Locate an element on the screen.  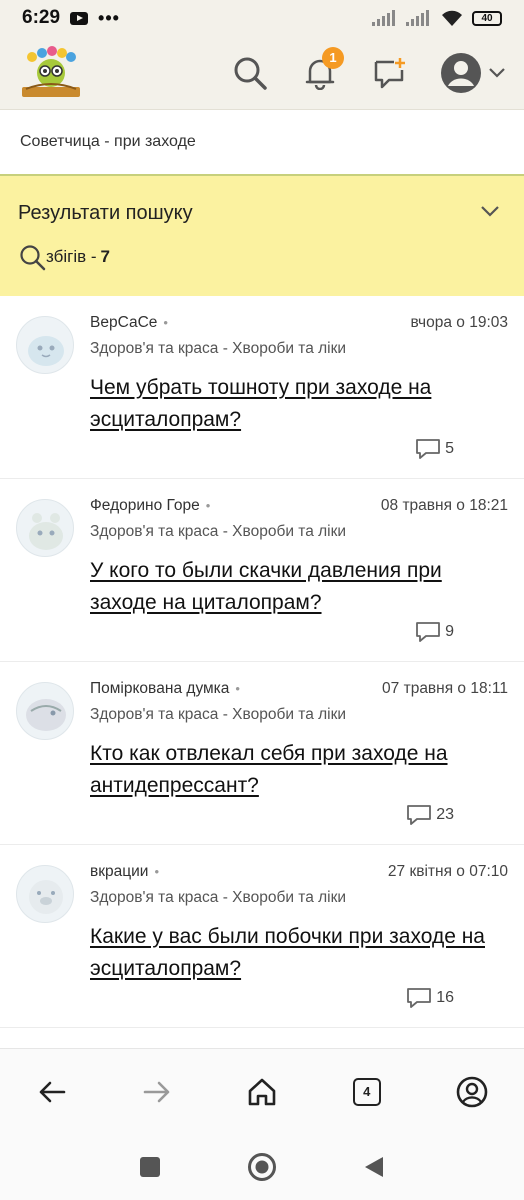
add-chat-icon is located at coordinates (389, 72).